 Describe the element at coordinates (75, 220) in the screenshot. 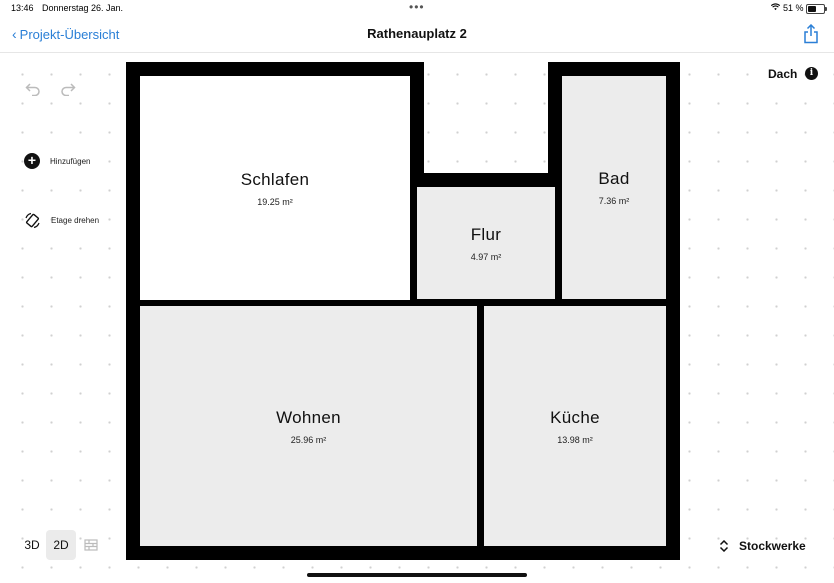

I see `rotate-floor-label: Etage drehen` at that location.